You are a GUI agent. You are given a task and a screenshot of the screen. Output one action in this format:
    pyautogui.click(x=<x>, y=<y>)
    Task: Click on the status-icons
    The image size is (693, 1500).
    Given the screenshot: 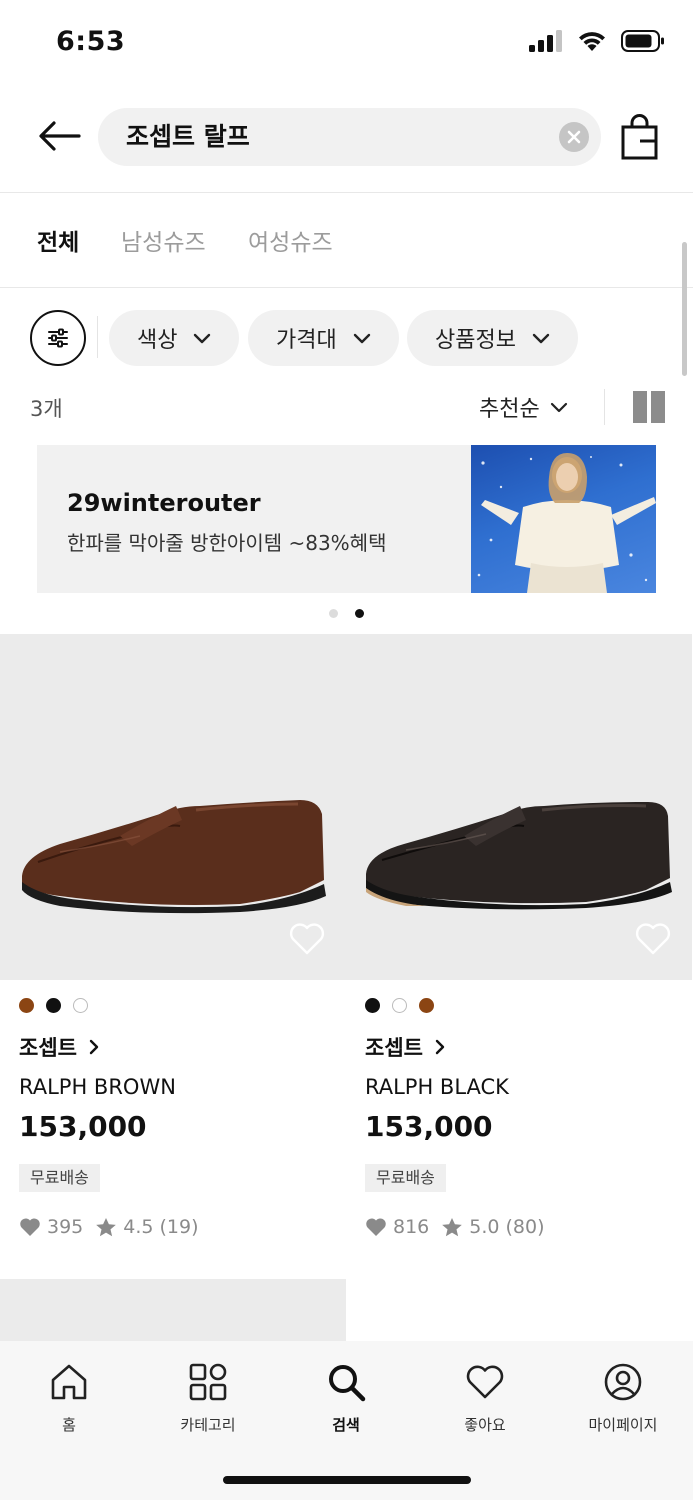 What is the action you would take?
    pyautogui.click(x=597, y=41)
    